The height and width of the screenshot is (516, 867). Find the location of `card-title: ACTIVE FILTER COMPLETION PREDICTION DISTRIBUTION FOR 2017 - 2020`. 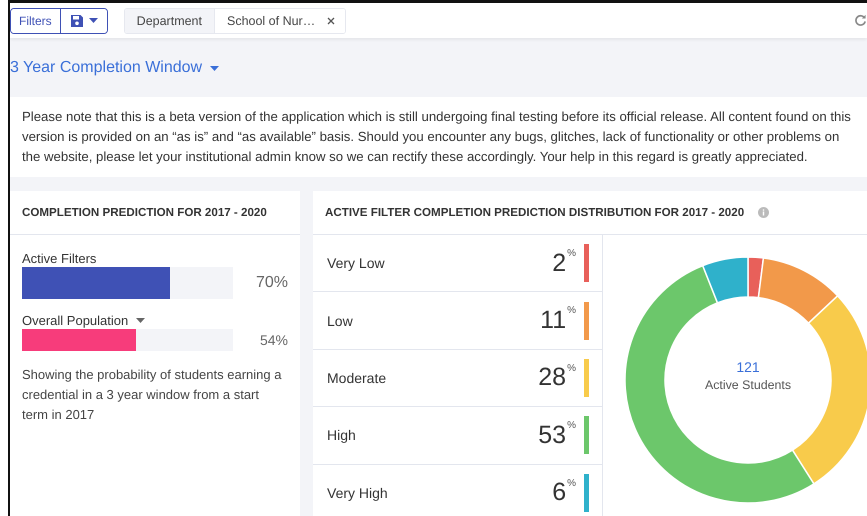

card-title: ACTIVE FILTER COMPLETION PREDICTION DISTRIBUTION FOR 2017 - 2020 is located at coordinates (534, 212).